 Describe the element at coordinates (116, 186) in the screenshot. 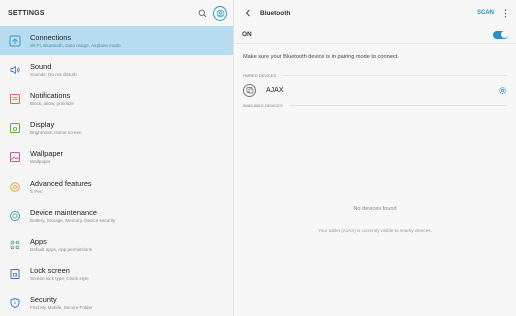

I see `settings-item-advanced-features: Advanced features S Pen` at that location.